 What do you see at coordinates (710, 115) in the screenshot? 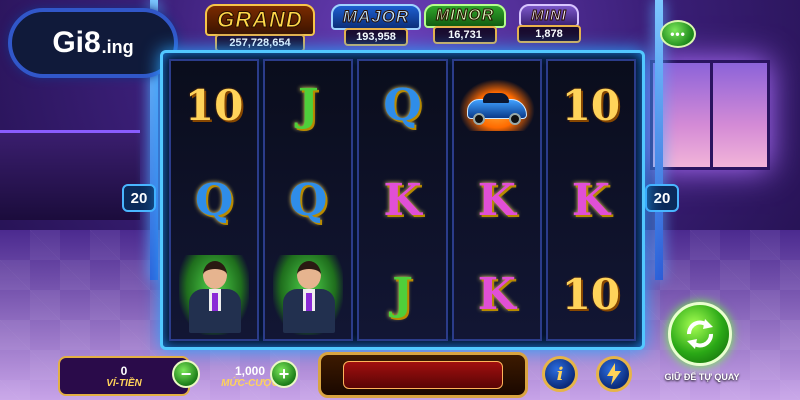
I see `background-window` at bounding box center [710, 115].